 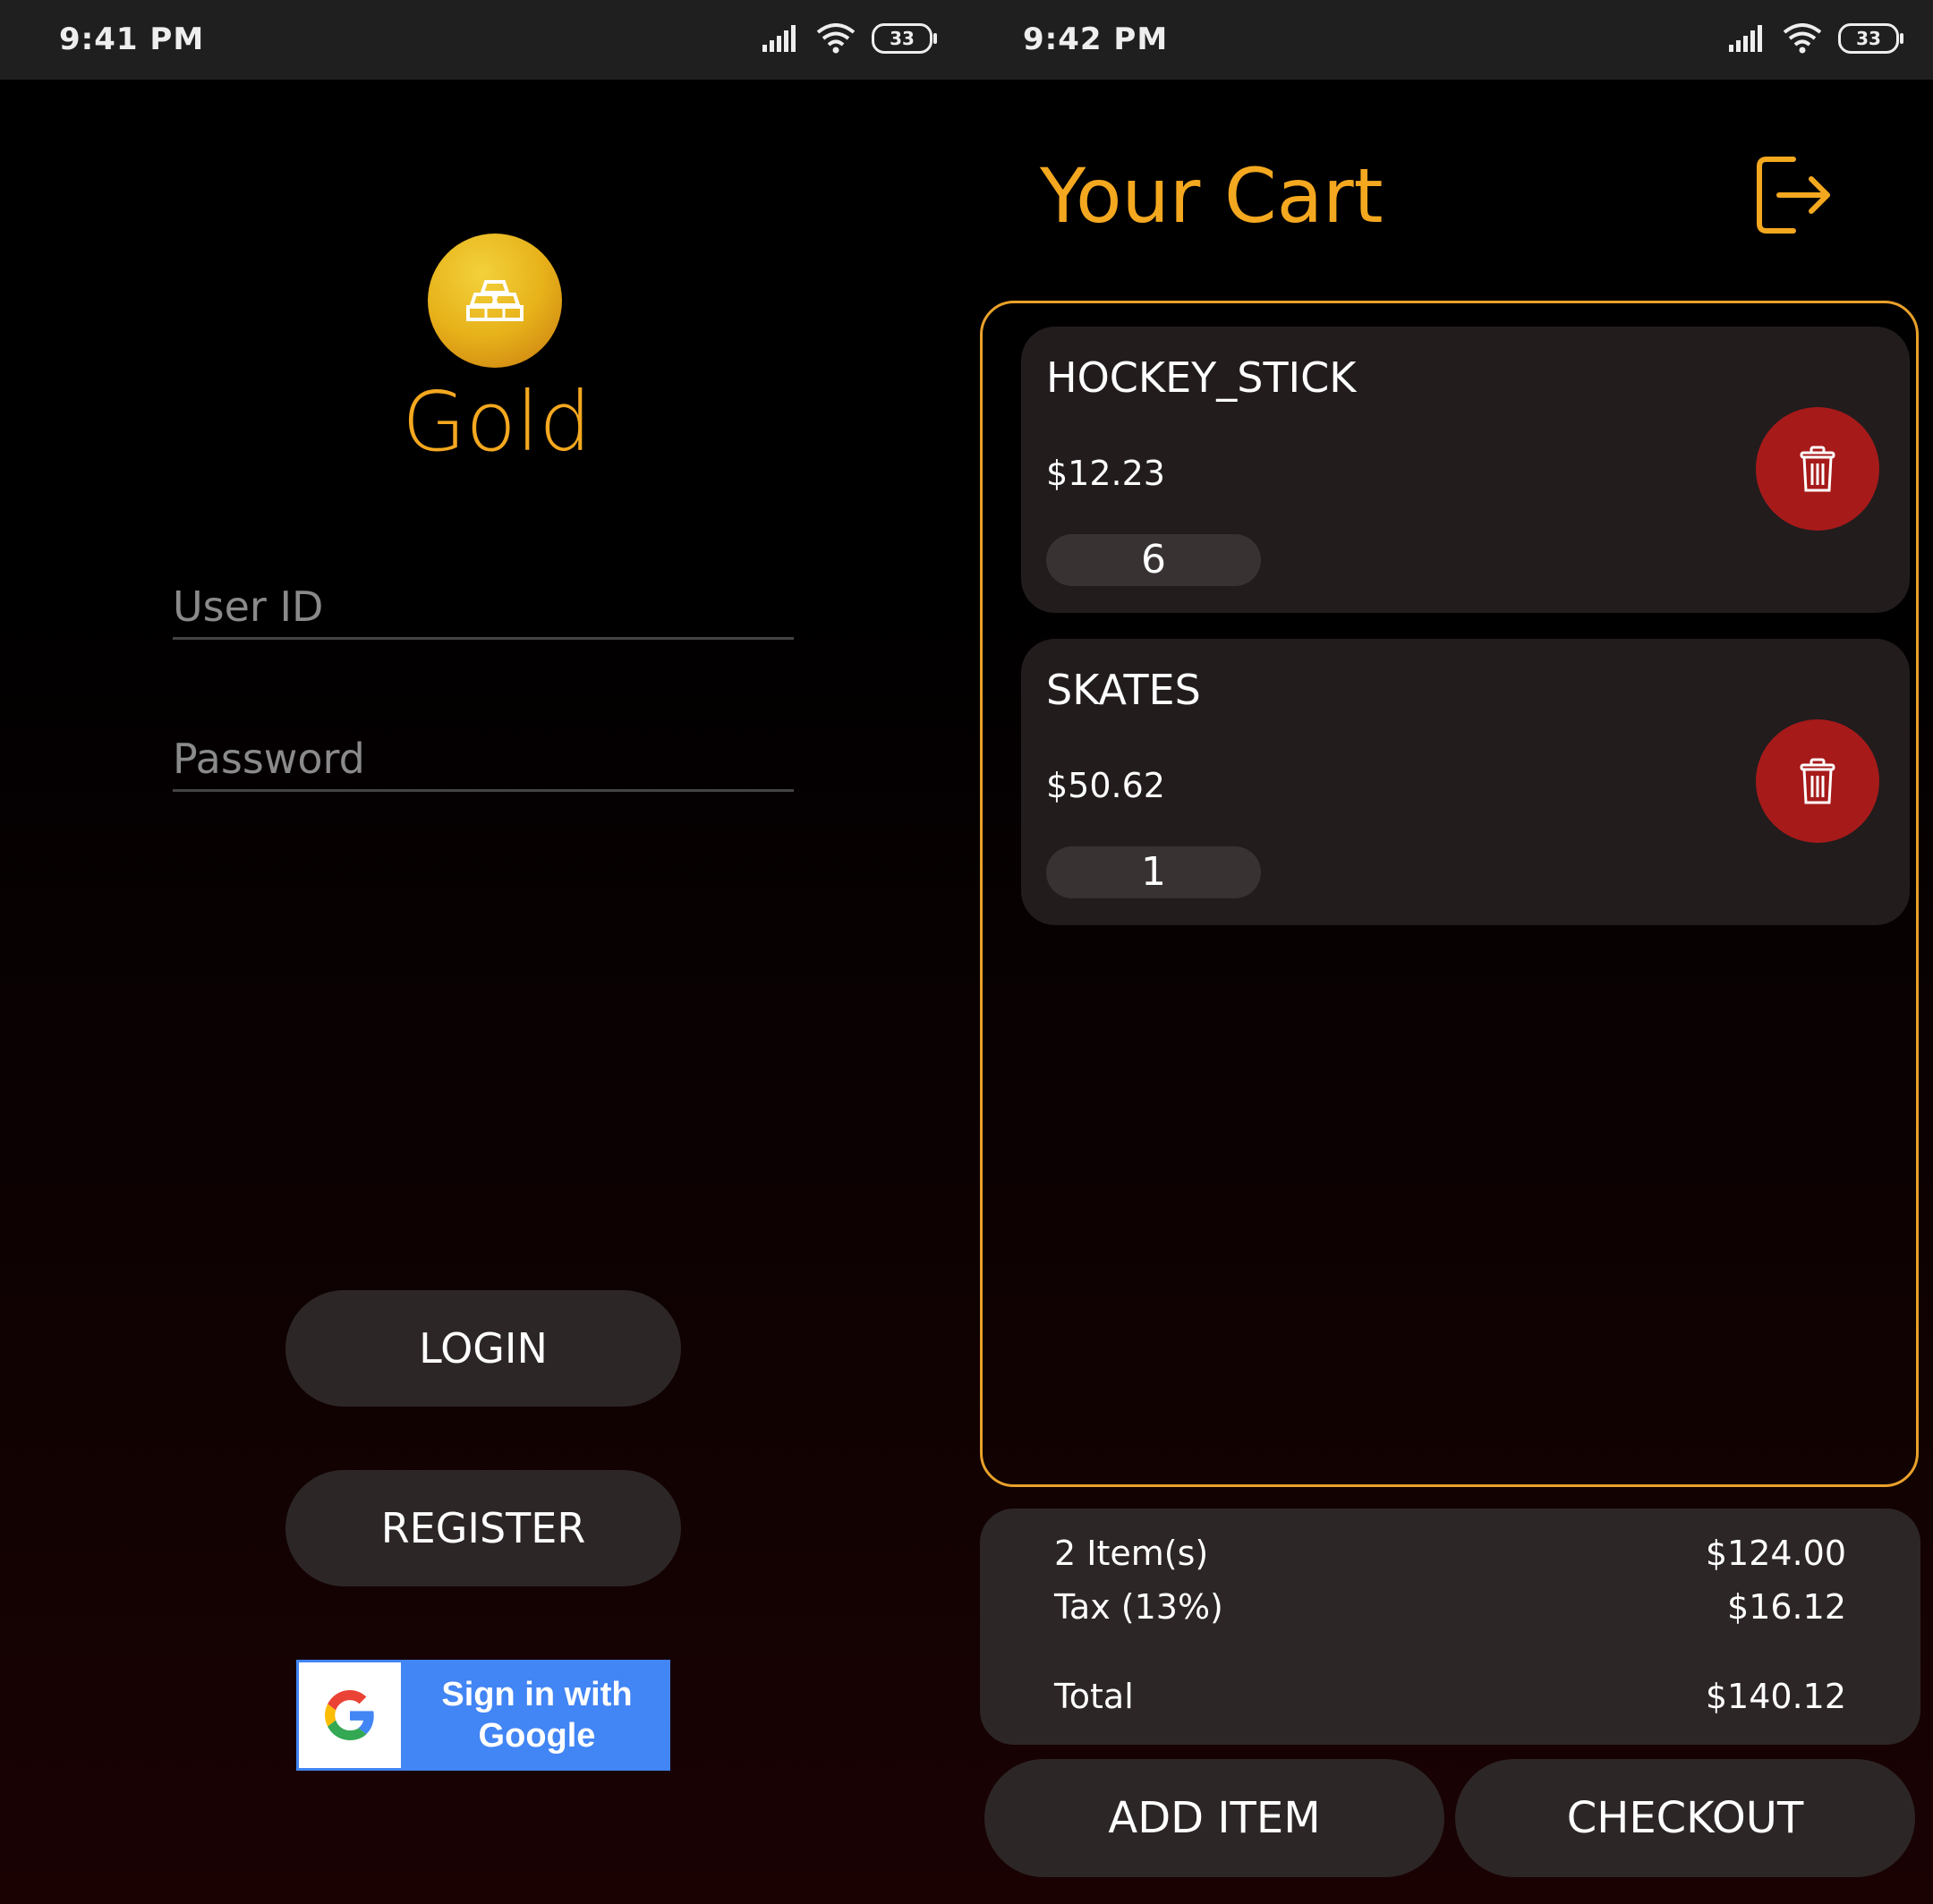 I want to click on item-name: HOCKEY_STICK, so click(x=1201, y=377).